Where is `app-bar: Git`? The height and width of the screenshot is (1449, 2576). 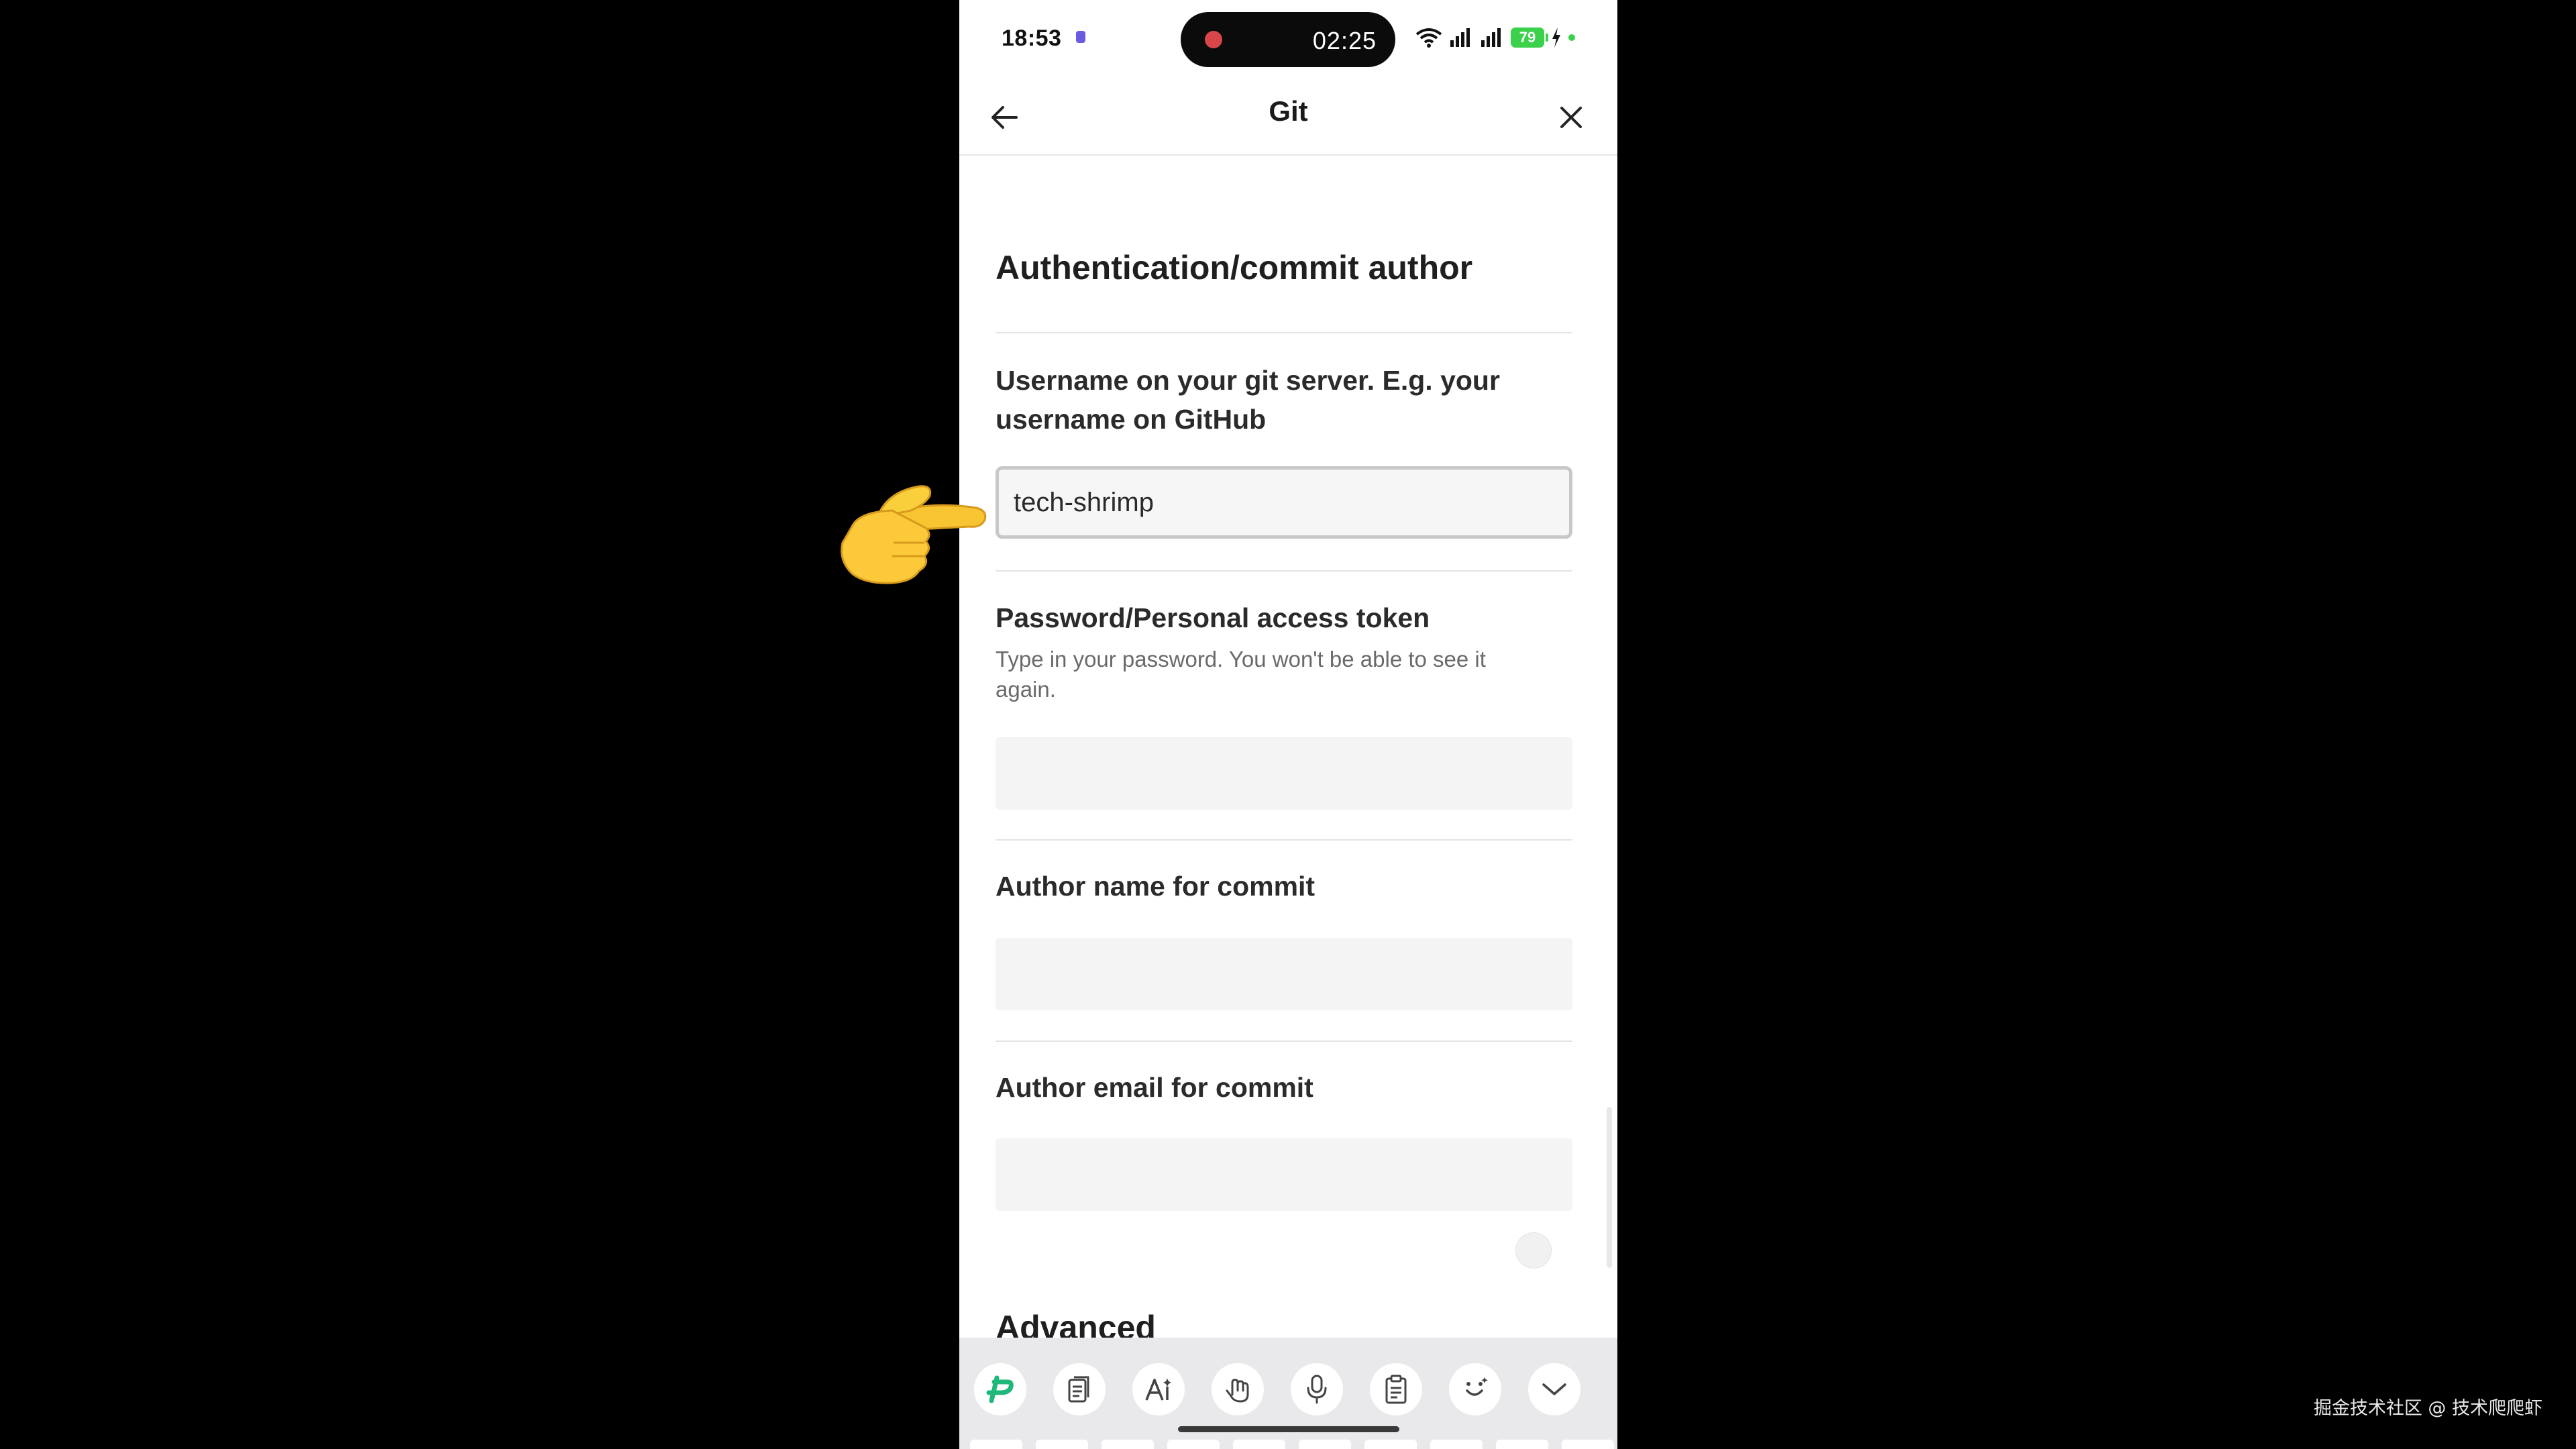
app-bar: Git is located at coordinates (1288, 117).